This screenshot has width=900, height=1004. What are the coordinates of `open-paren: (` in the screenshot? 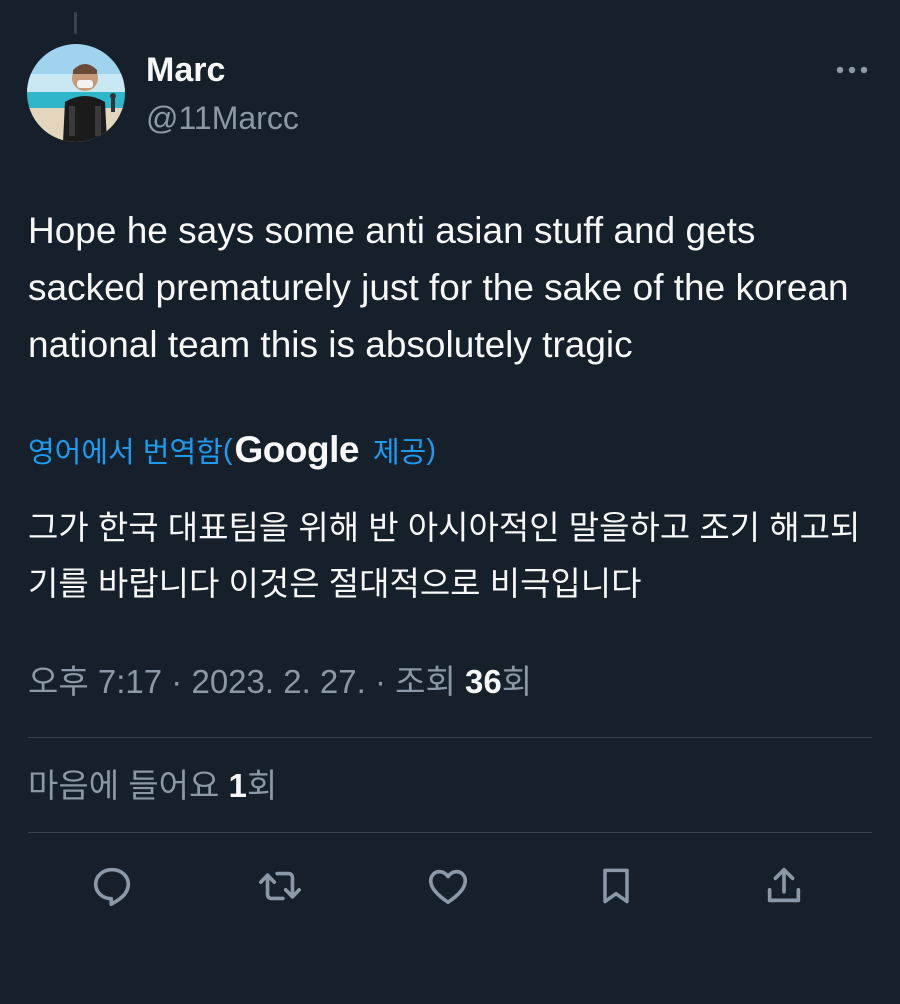 It's located at (227, 449).